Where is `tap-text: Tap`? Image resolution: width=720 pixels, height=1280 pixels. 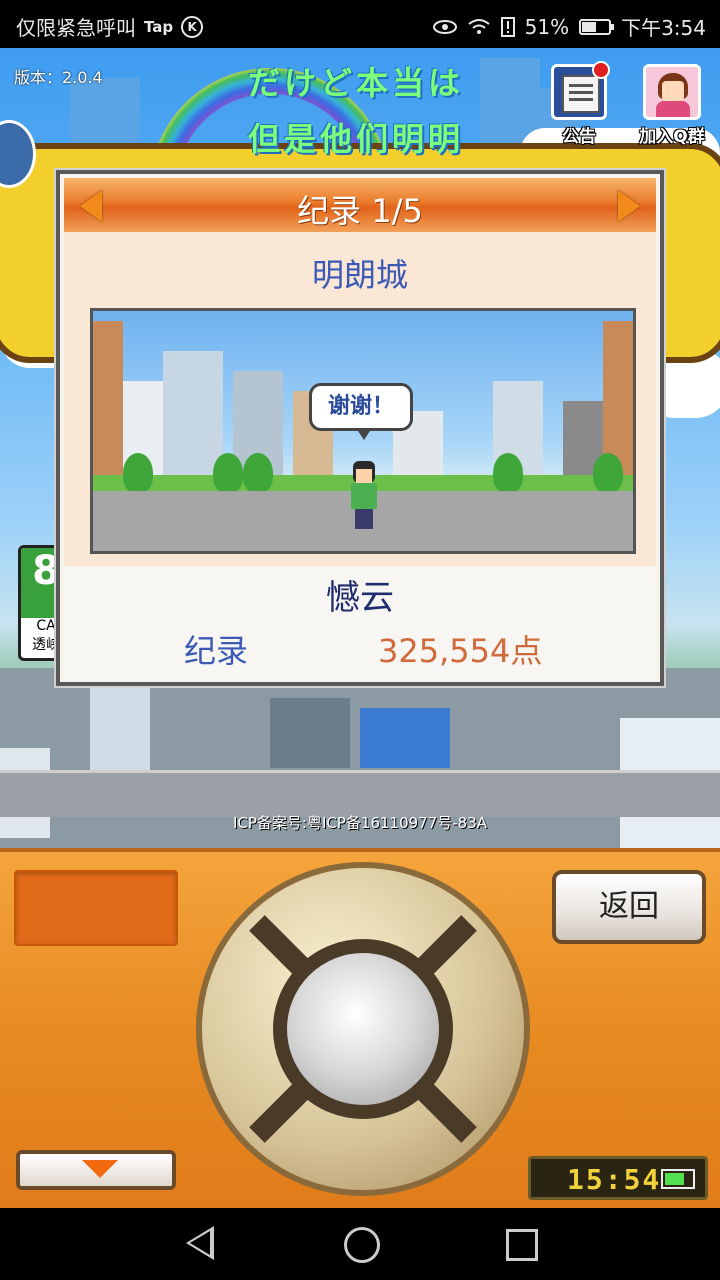 tap-text: Tap is located at coordinates (159, 26).